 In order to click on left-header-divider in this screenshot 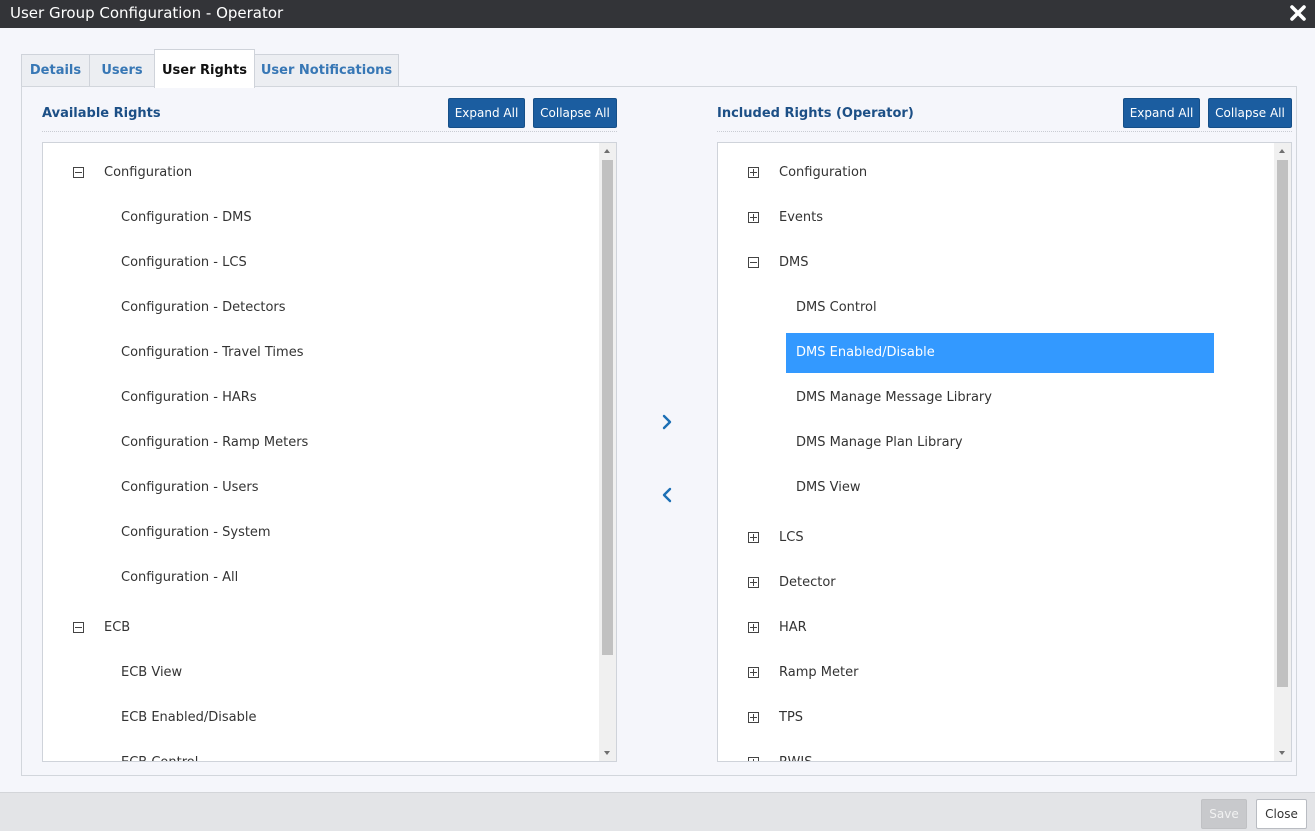, I will do `click(329, 131)`.